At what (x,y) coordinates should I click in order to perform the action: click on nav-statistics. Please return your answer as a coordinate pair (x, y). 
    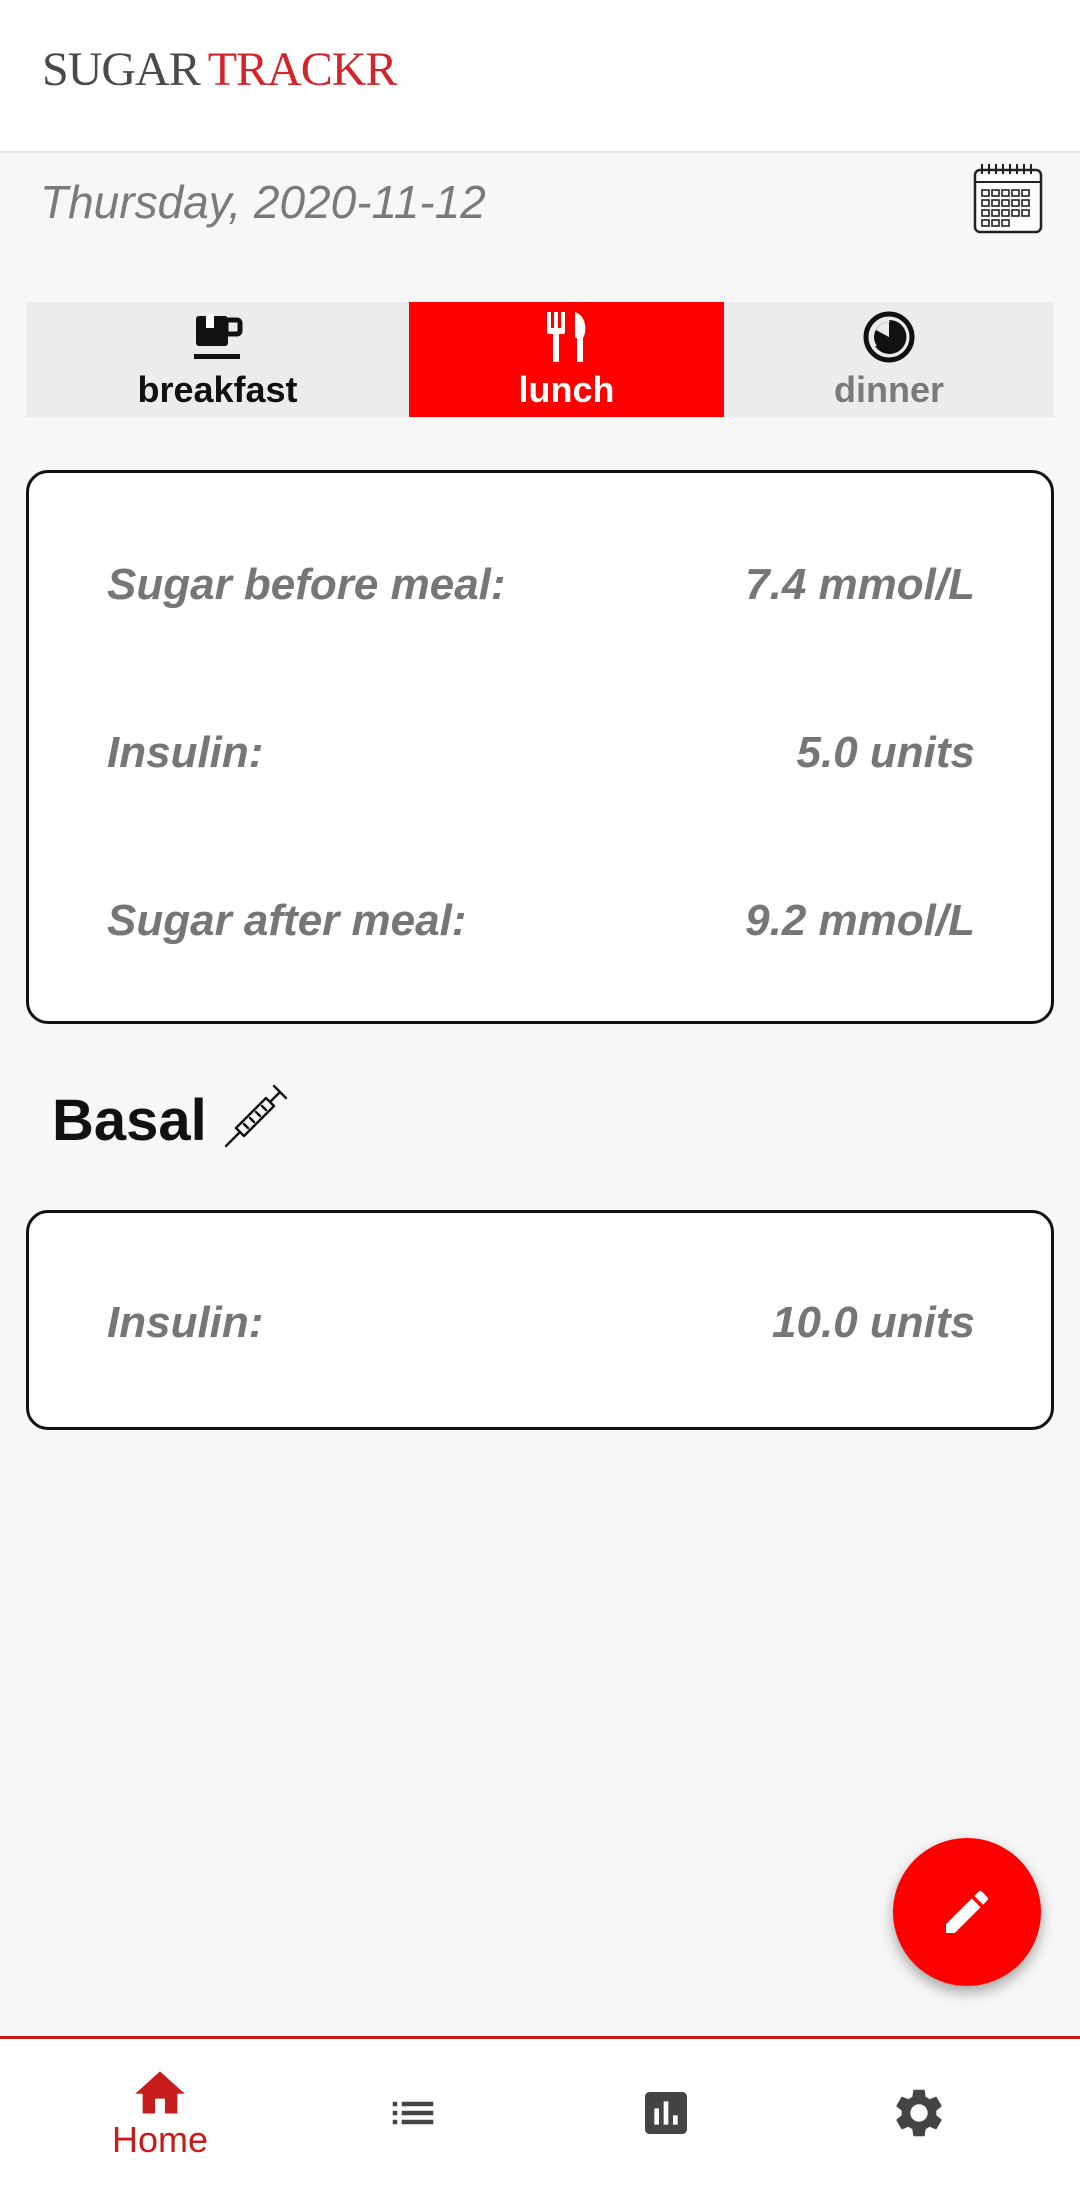
    Looking at the image, I should click on (666, 2113).